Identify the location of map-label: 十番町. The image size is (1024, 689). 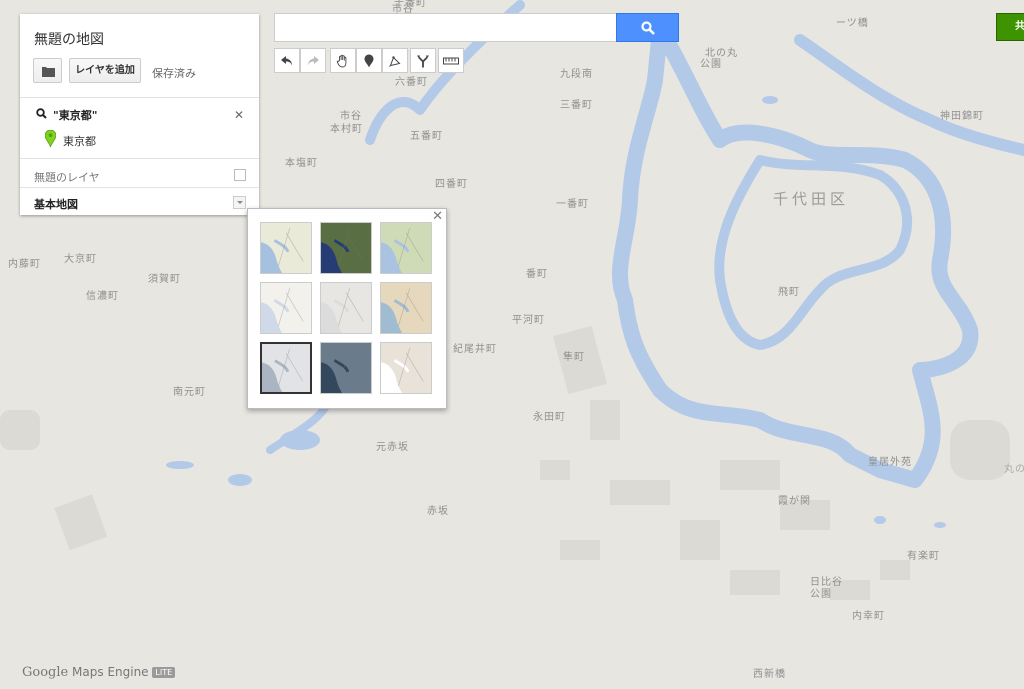
(410, 4).